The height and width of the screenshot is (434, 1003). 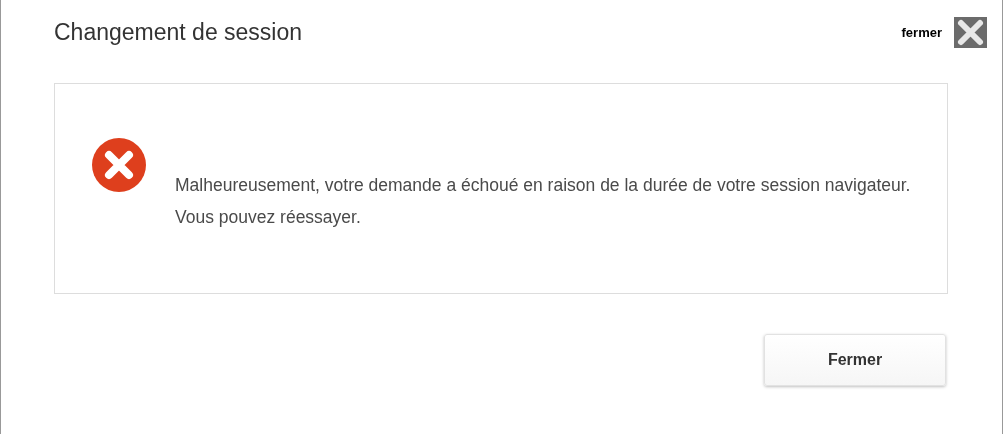 I want to click on close-button: Fermer, so click(x=855, y=360).